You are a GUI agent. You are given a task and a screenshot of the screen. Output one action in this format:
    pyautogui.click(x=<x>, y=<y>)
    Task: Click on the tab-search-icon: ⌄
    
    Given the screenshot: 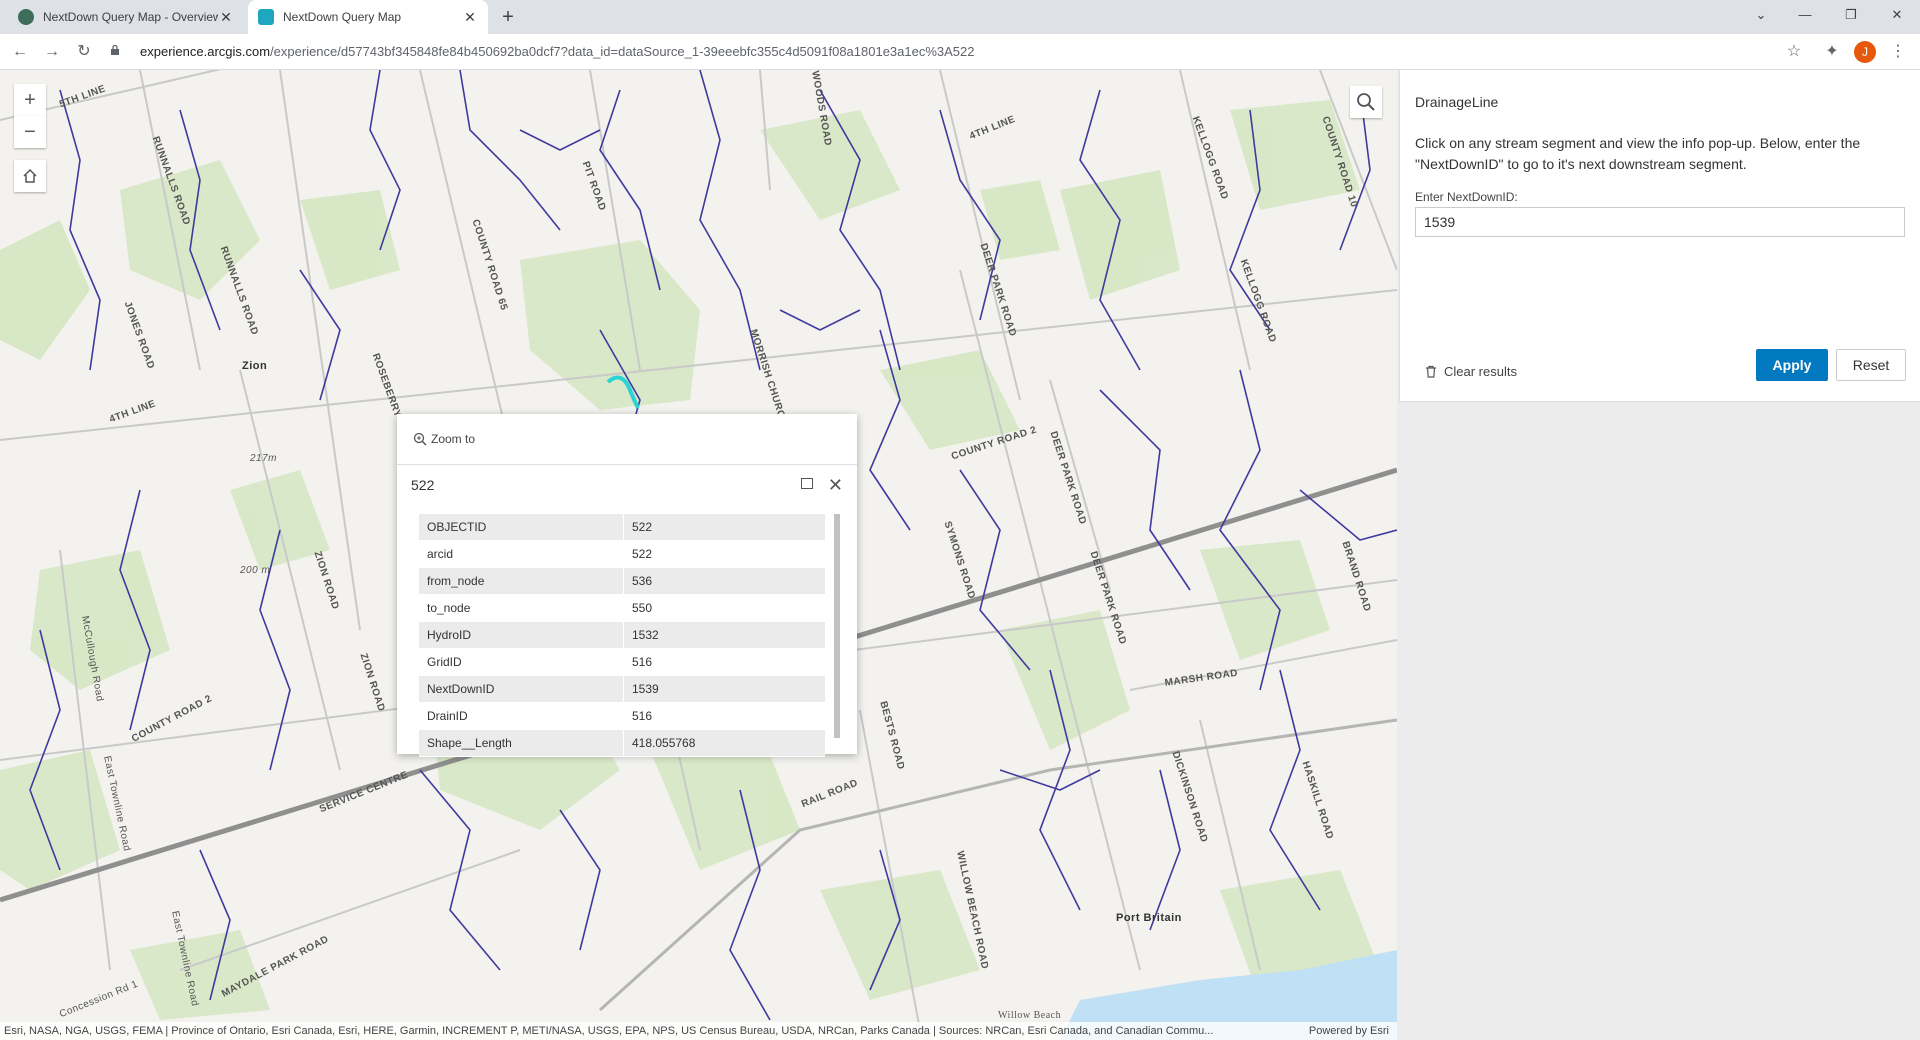 What is the action you would take?
    pyautogui.click(x=1761, y=15)
    